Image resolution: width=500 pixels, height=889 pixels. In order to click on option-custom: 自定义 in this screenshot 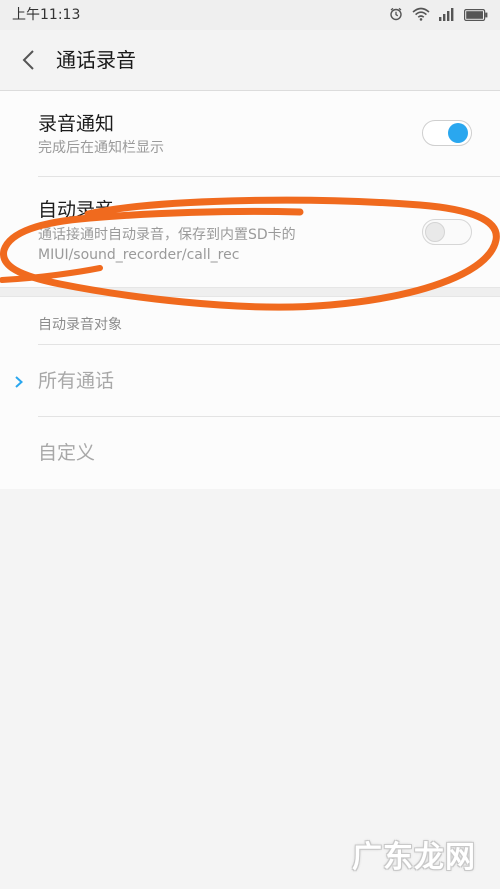, I will do `click(250, 453)`.